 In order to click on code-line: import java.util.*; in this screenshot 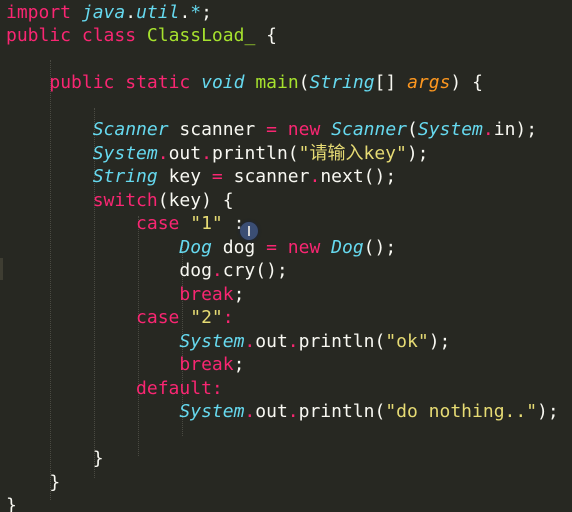, I will do `click(109, 13)`.